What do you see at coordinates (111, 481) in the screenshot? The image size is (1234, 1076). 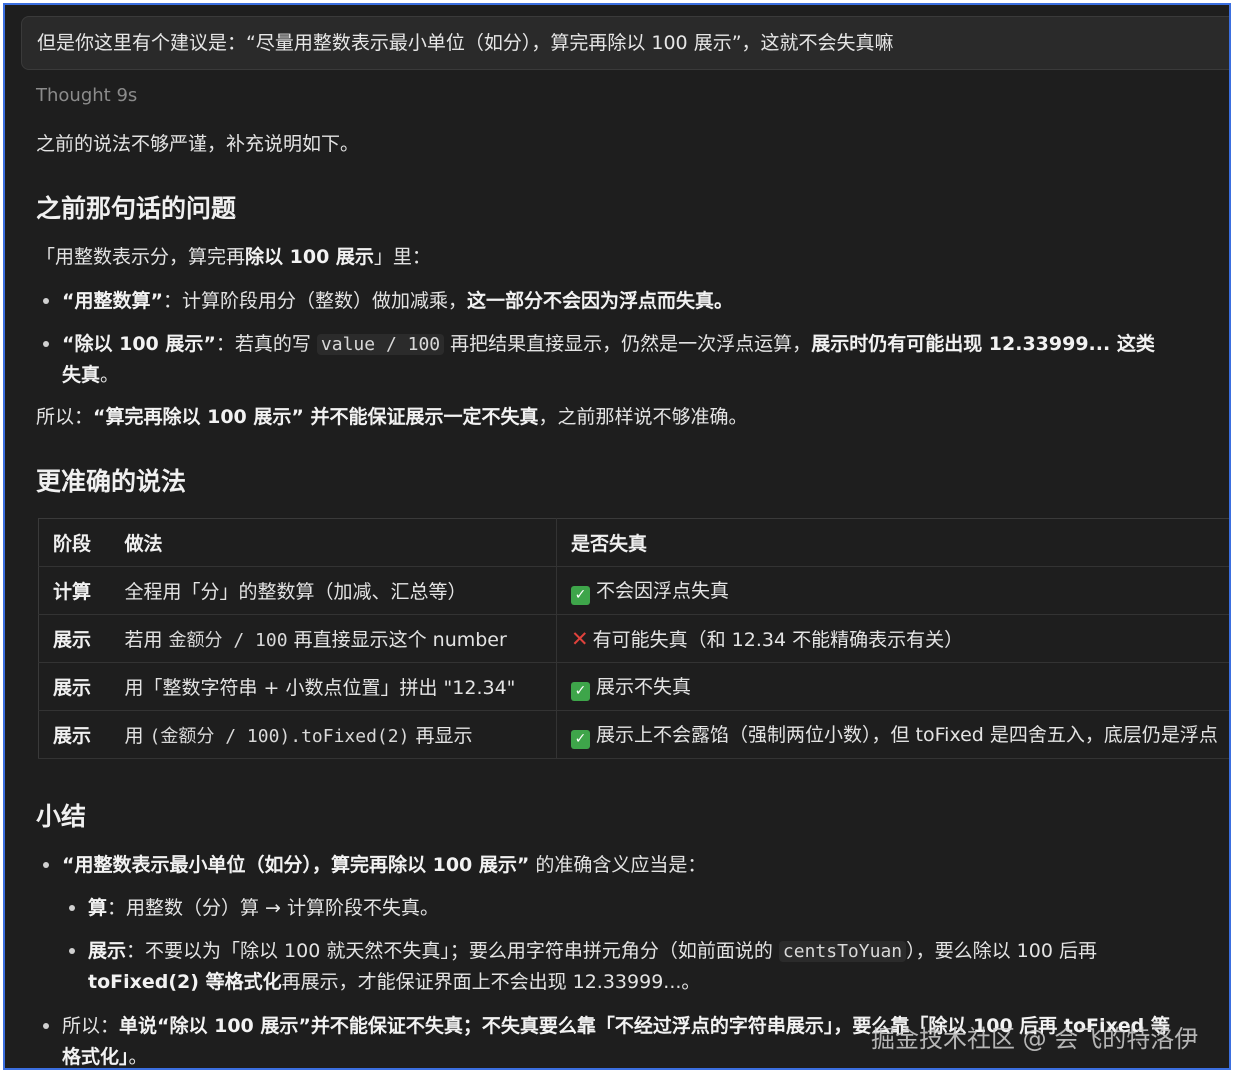 I see `section-heading-accurate: 更准确的说法` at bounding box center [111, 481].